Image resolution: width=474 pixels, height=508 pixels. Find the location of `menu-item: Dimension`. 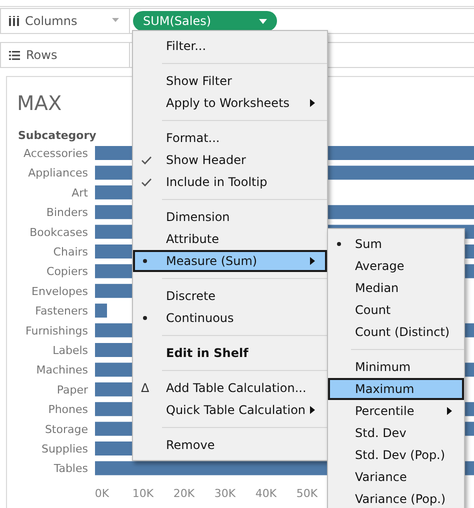

menu-item: Dimension is located at coordinates (230, 217).